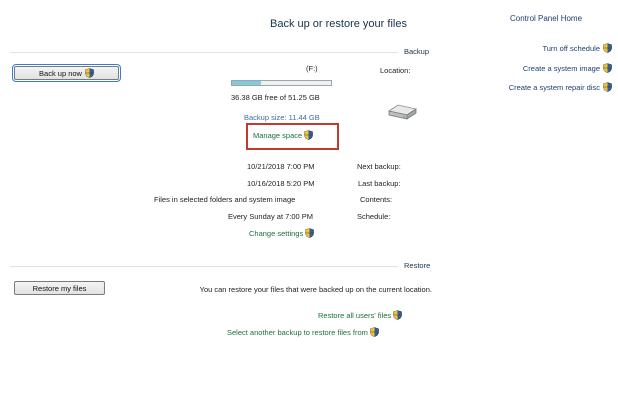  I want to click on restore-all-users-label: Restore all users' files, so click(355, 315).